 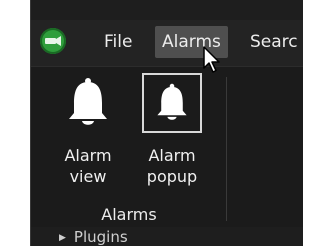 What do you see at coordinates (211, 59) in the screenshot?
I see `mouse-cursor-icon` at bounding box center [211, 59].